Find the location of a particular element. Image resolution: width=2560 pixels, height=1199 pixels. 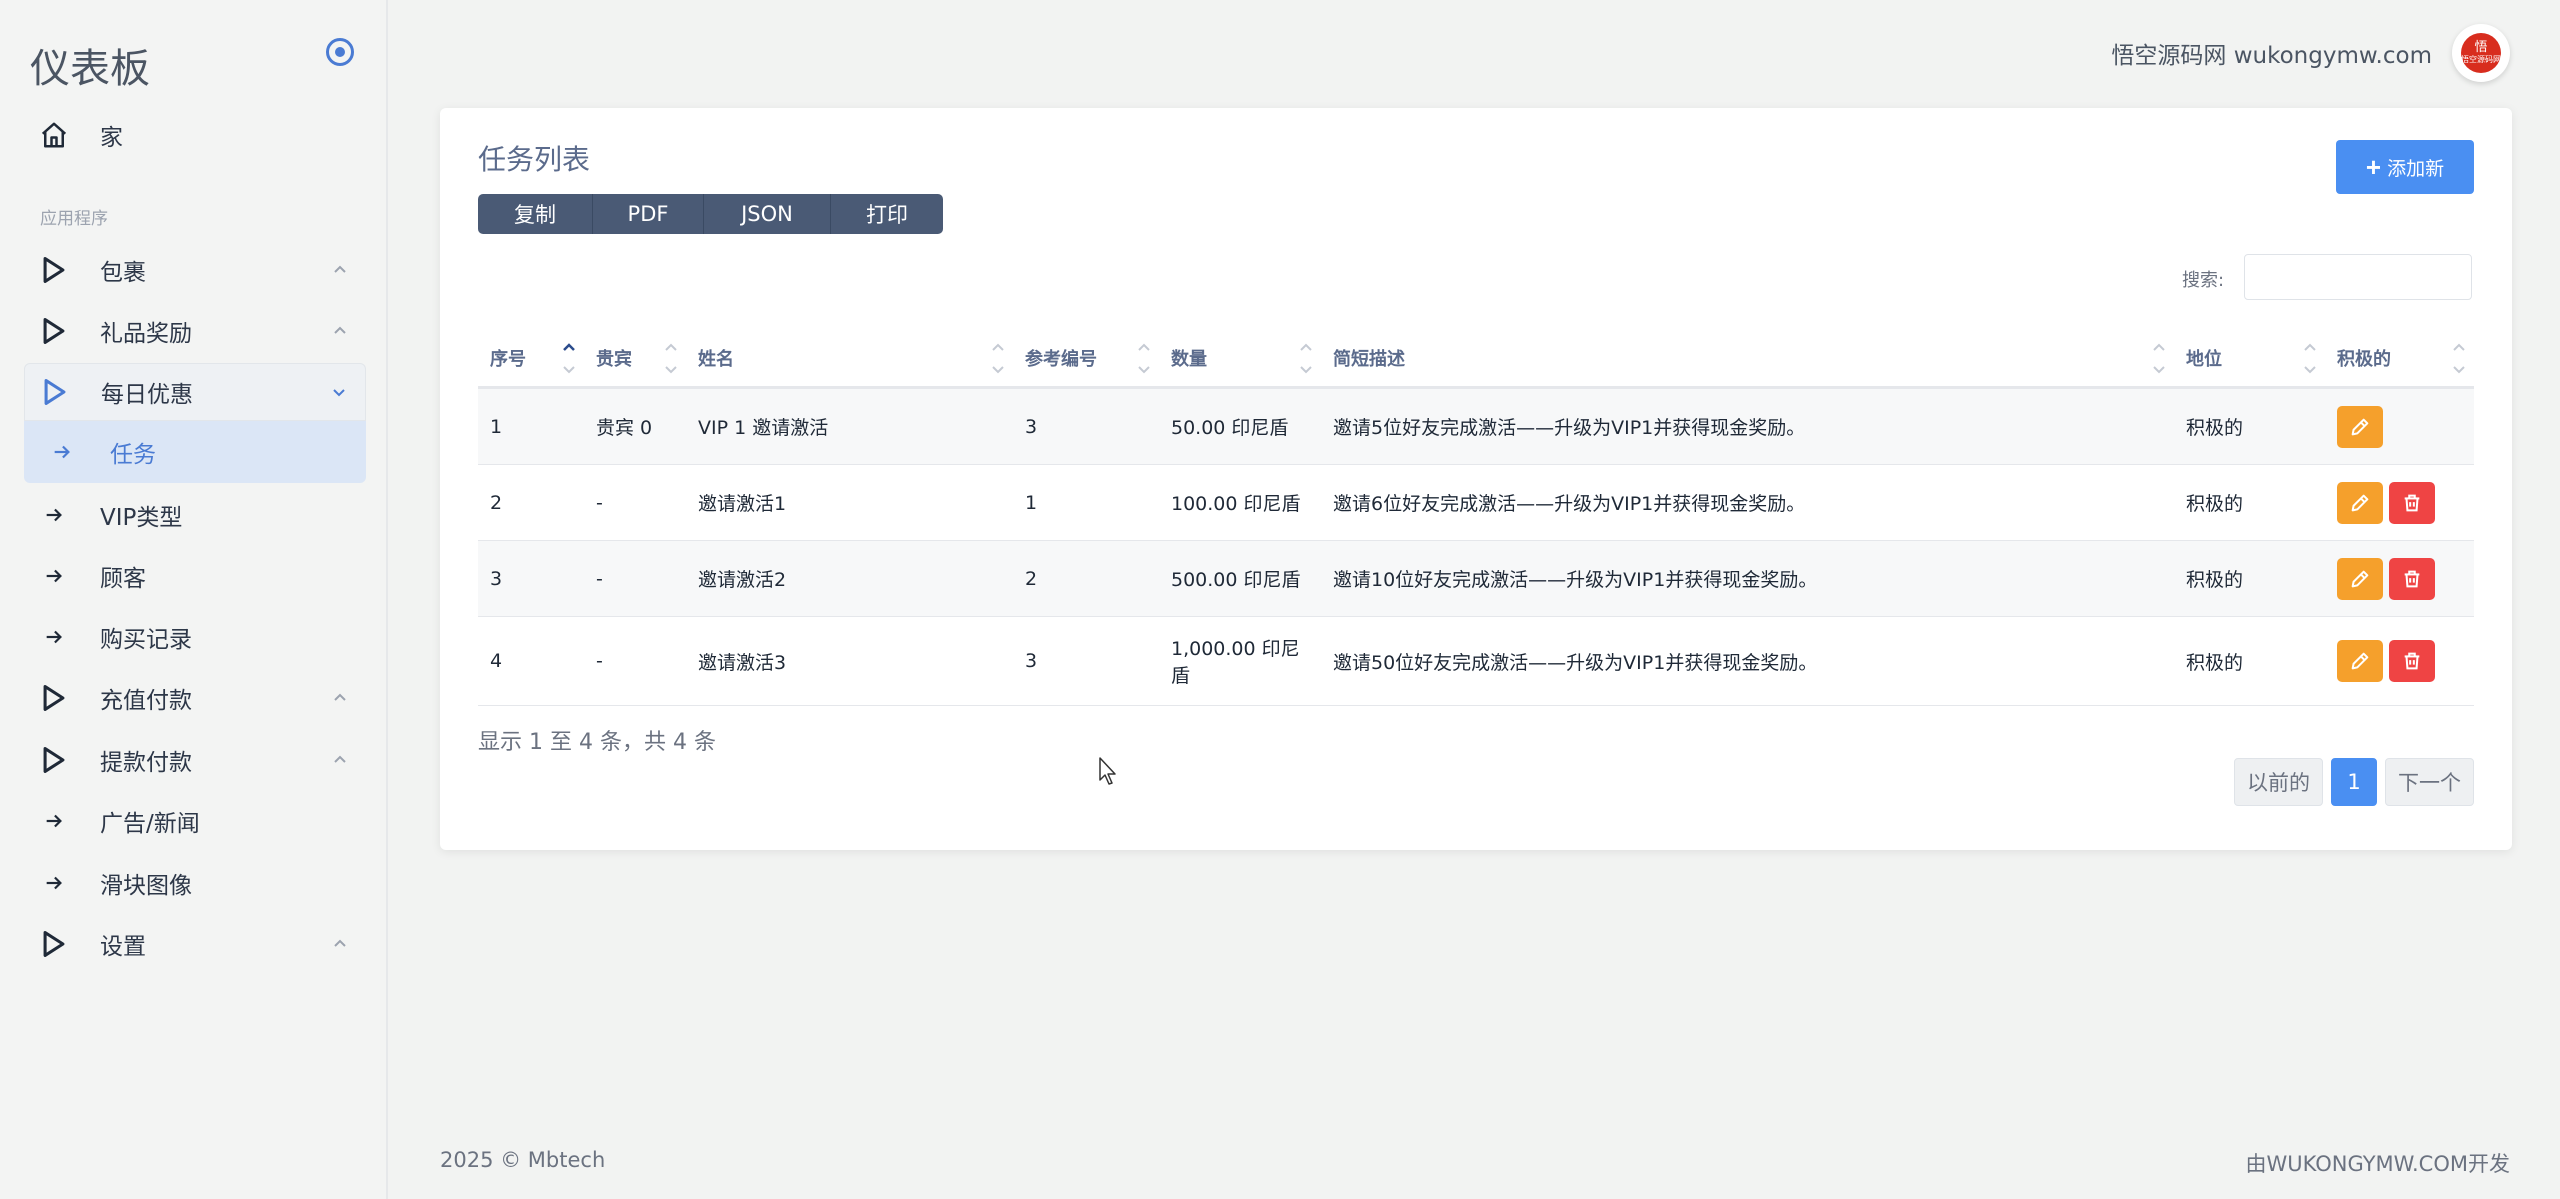

table-header-row: 序号 贵宾 姓名 参考编号 数量 简短描述 地位 积极的 is located at coordinates (1476, 359).